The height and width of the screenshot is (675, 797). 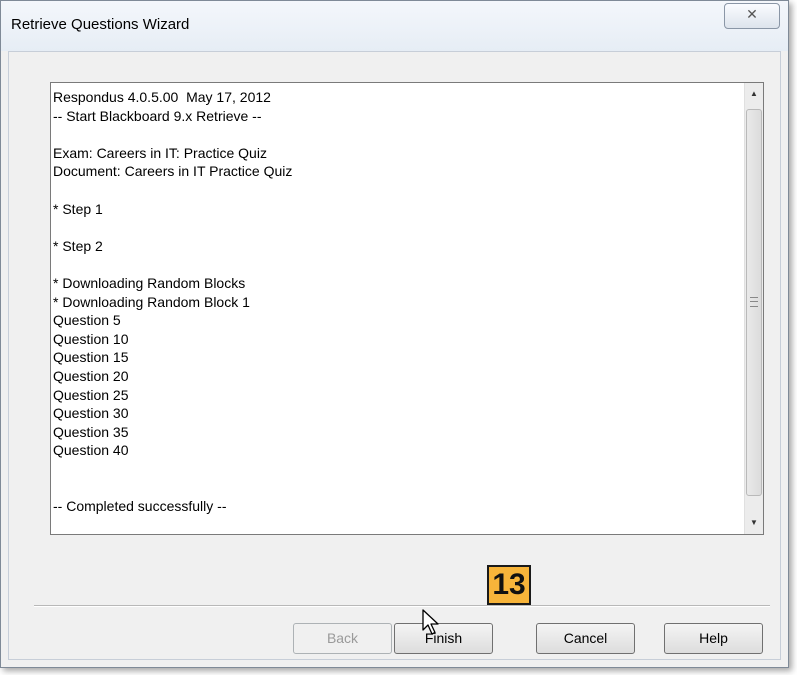 What do you see at coordinates (394, 26) in the screenshot?
I see `title-bar: Retrieve Questions Wizard ✕` at bounding box center [394, 26].